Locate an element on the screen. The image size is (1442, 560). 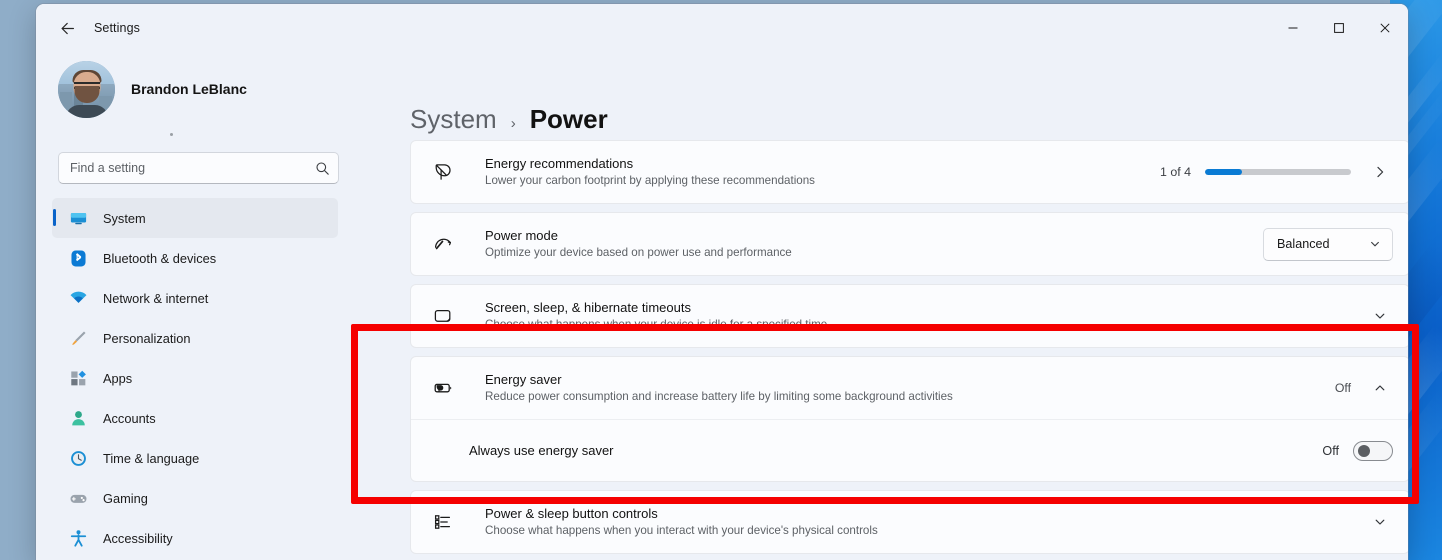
apps-icon is located at coordinates (78, 378).